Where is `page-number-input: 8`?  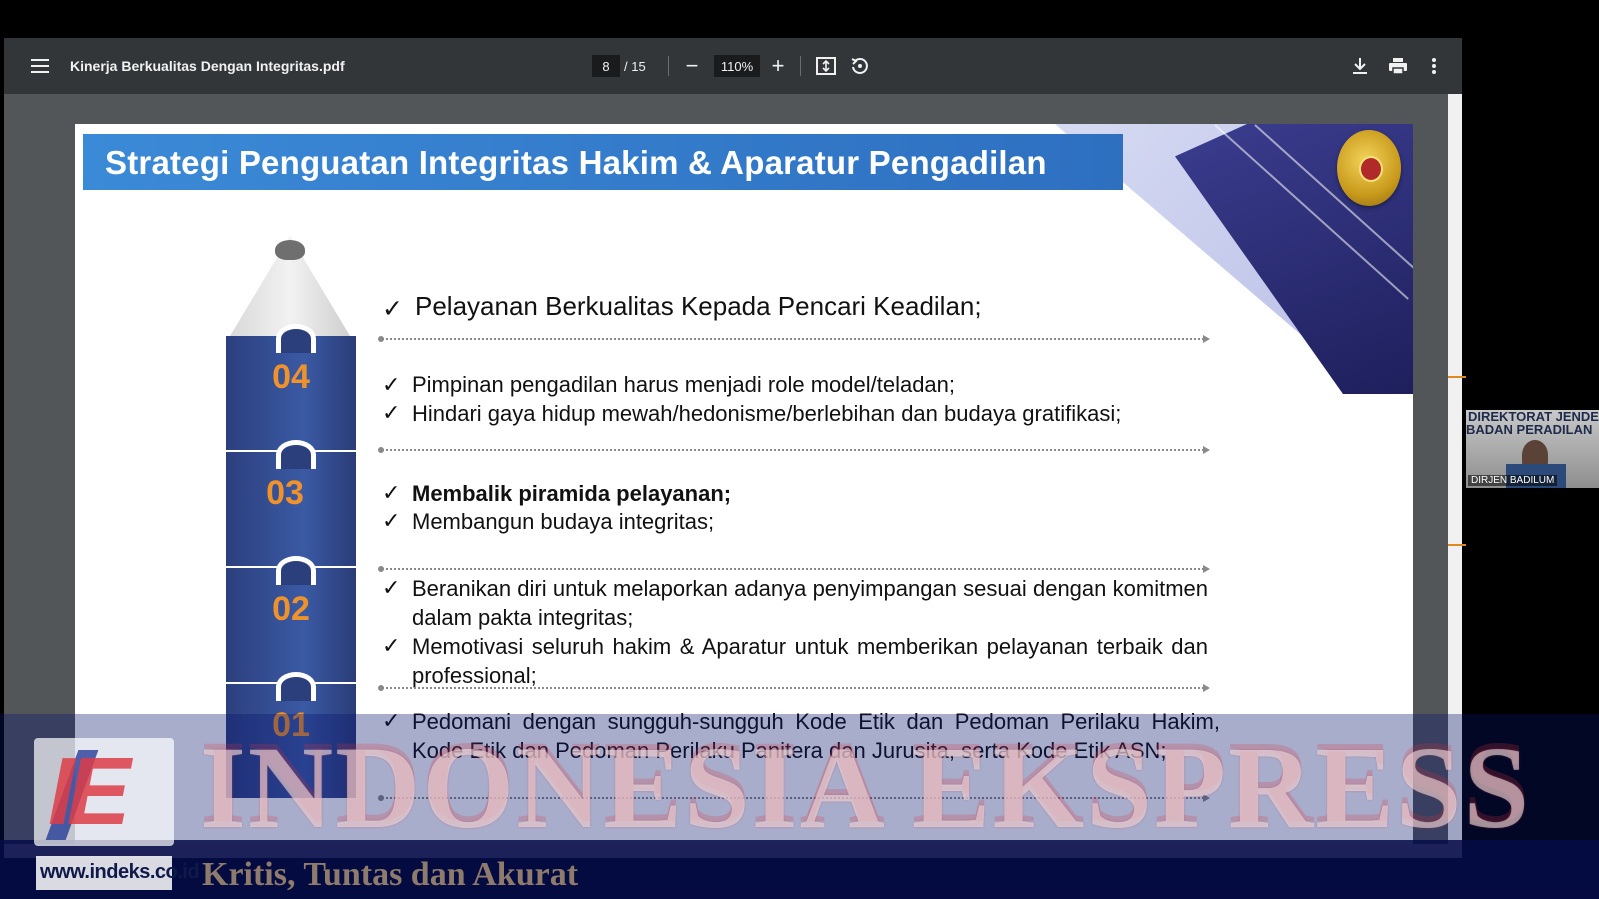 page-number-input: 8 is located at coordinates (606, 66).